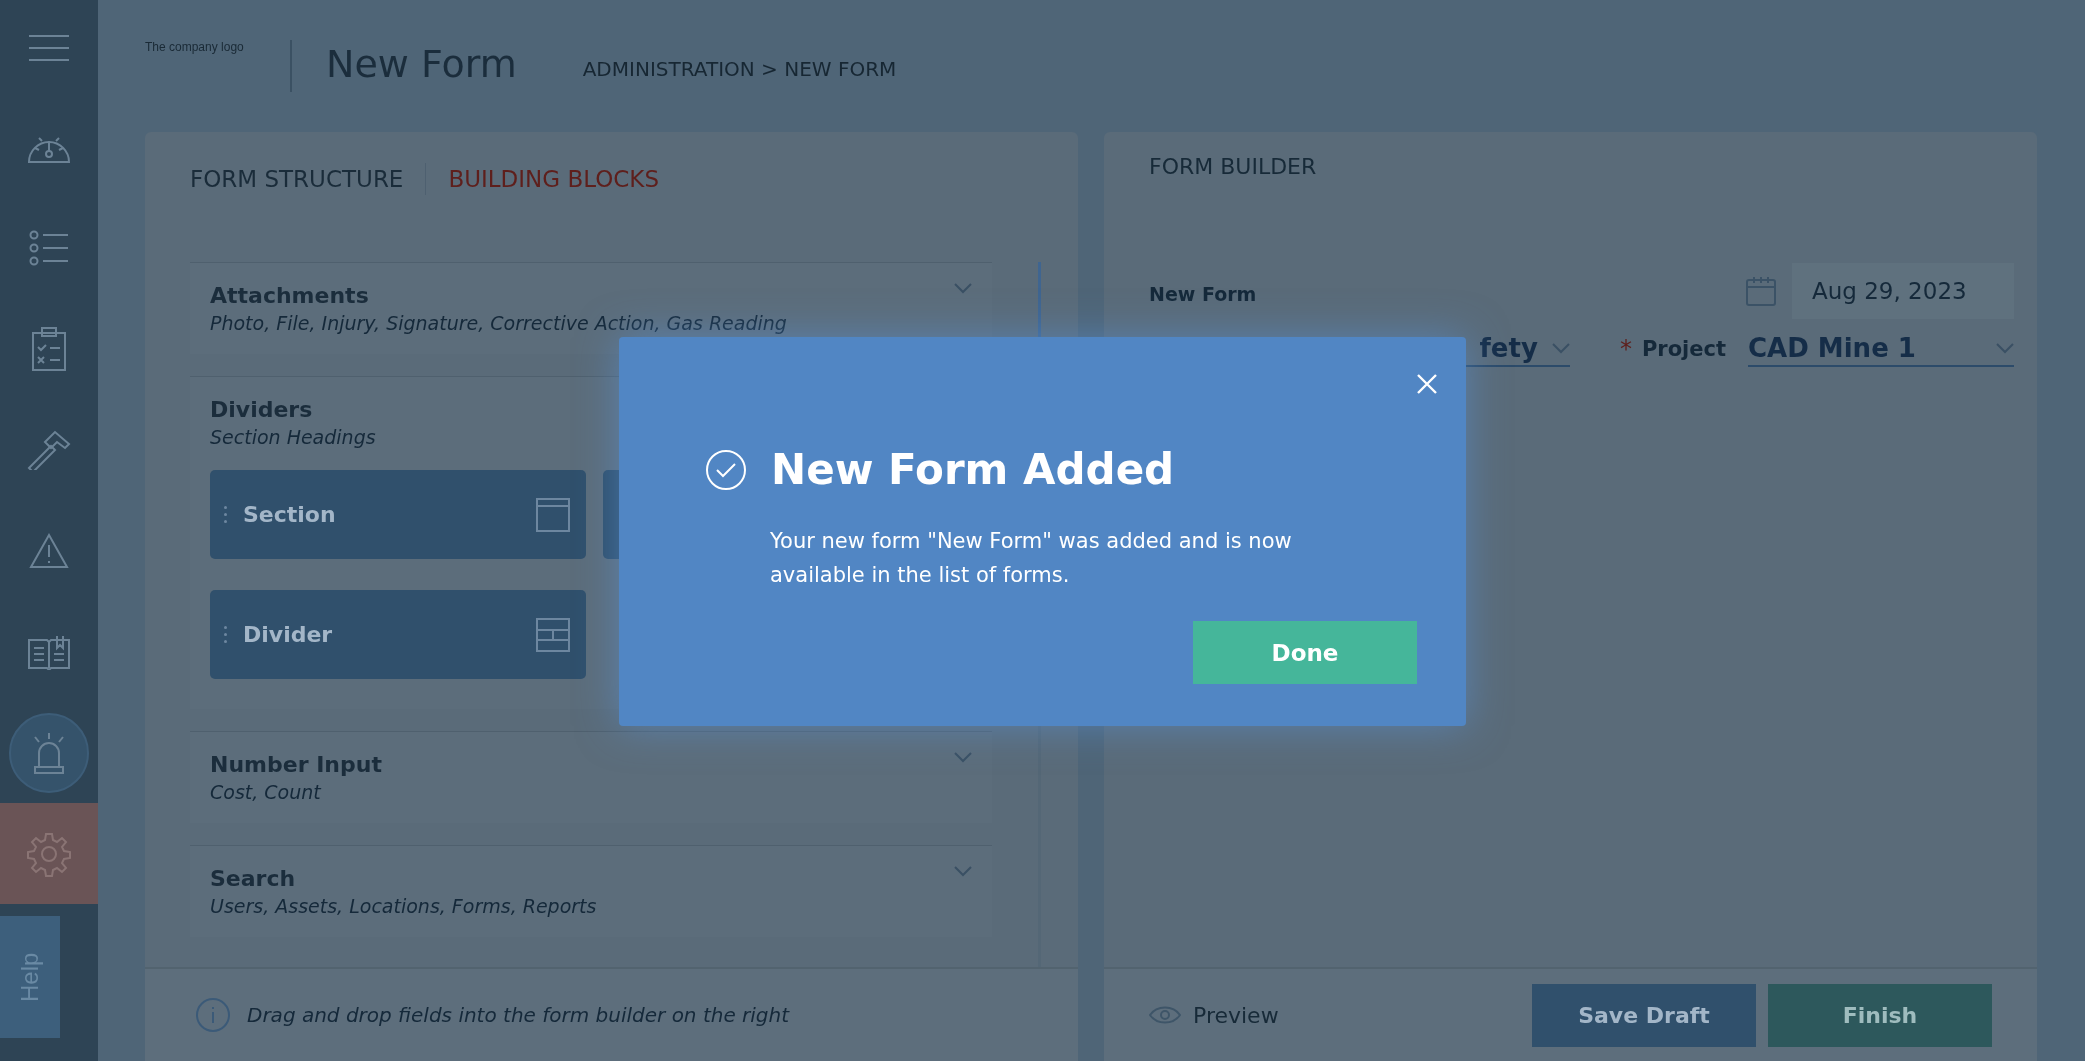 The width and height of the screenshot is (2085, 1061). Describe the element at coordinates (1203, 294) in the screenshot. I see `form-name: New Form` at that location.